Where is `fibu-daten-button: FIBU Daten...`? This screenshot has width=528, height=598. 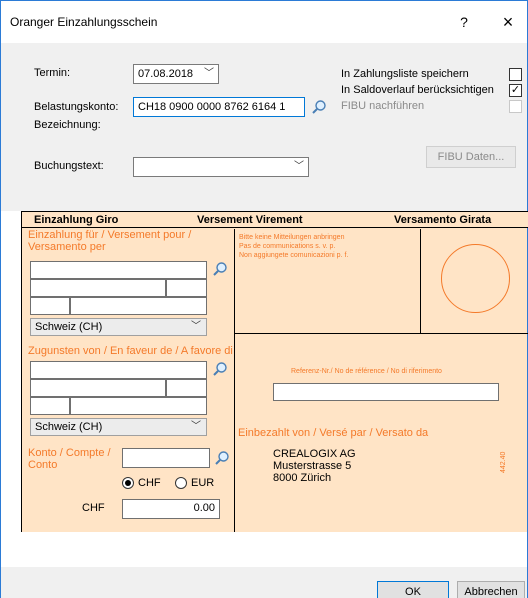 fibu-daten-button: FIBU Daten... is located at coordinates (471, 157).